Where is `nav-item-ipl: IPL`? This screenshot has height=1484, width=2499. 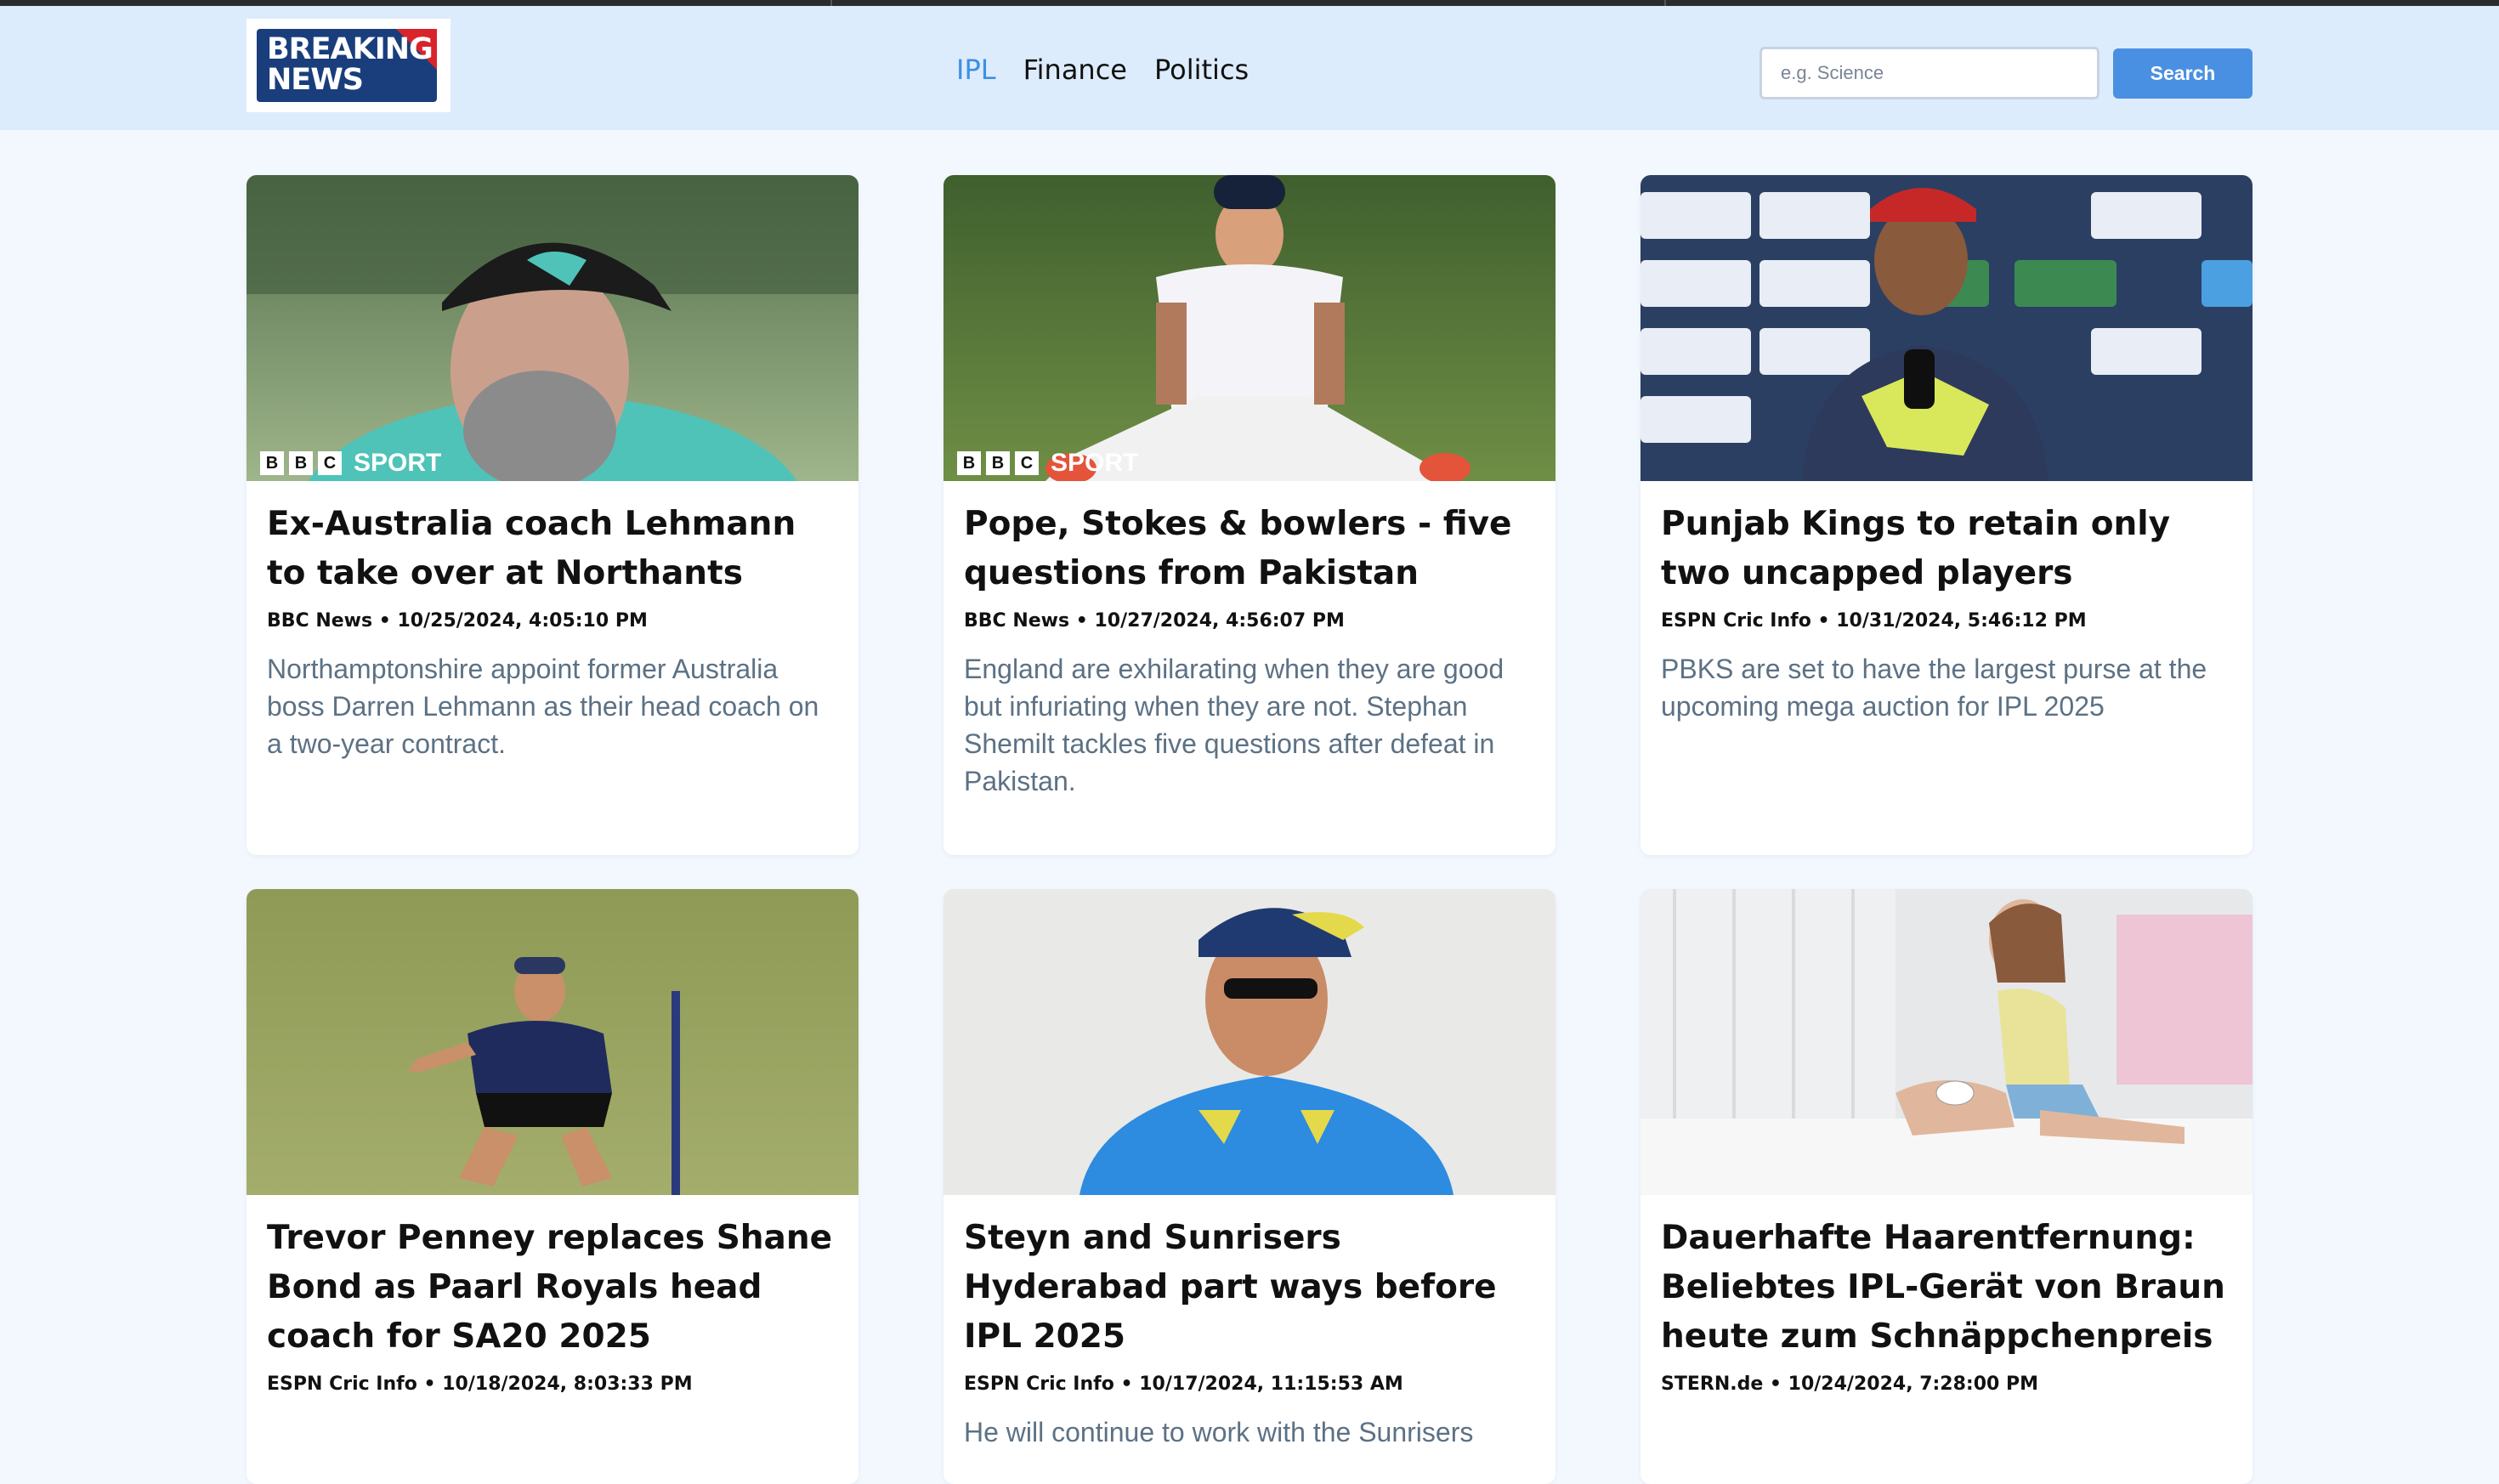 nav-item-ipl: IPL is located at coordinates (976, 70).